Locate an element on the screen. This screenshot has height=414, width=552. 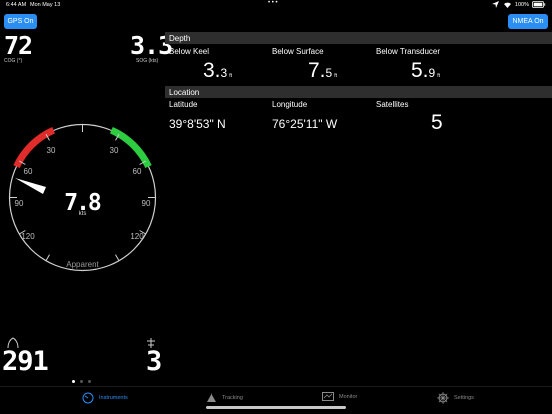
cog-value: 72 is located at coordinates (18, 45).